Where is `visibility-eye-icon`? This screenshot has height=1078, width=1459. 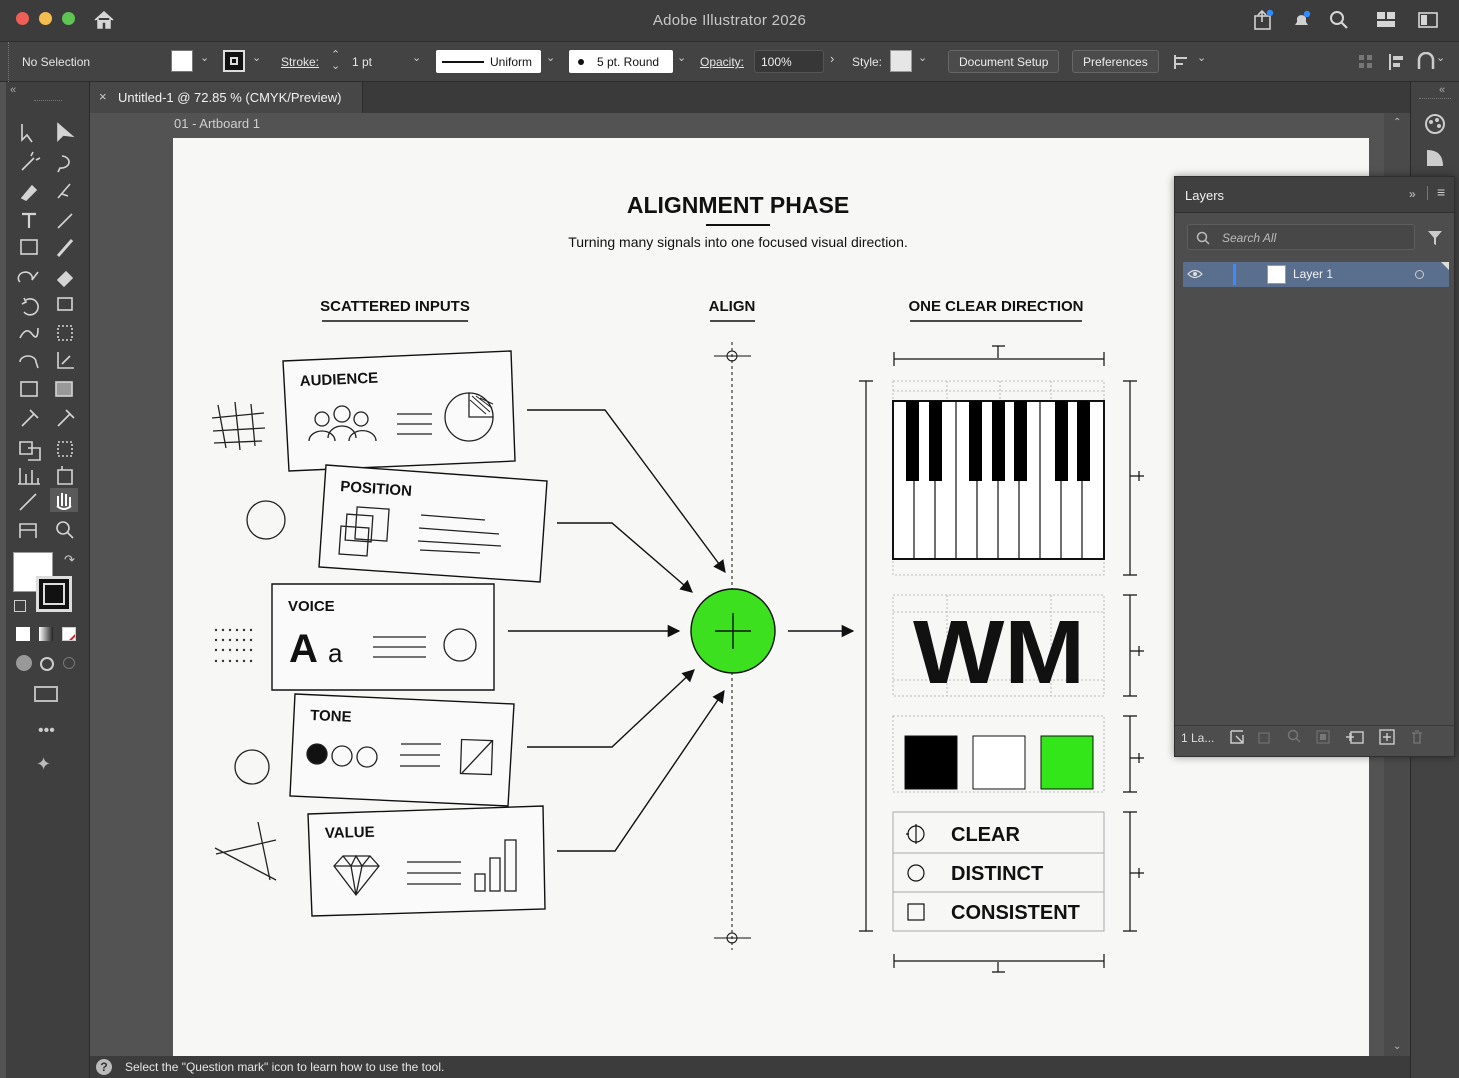 visibility-eye-icon is located at coordinates (1195, 274).